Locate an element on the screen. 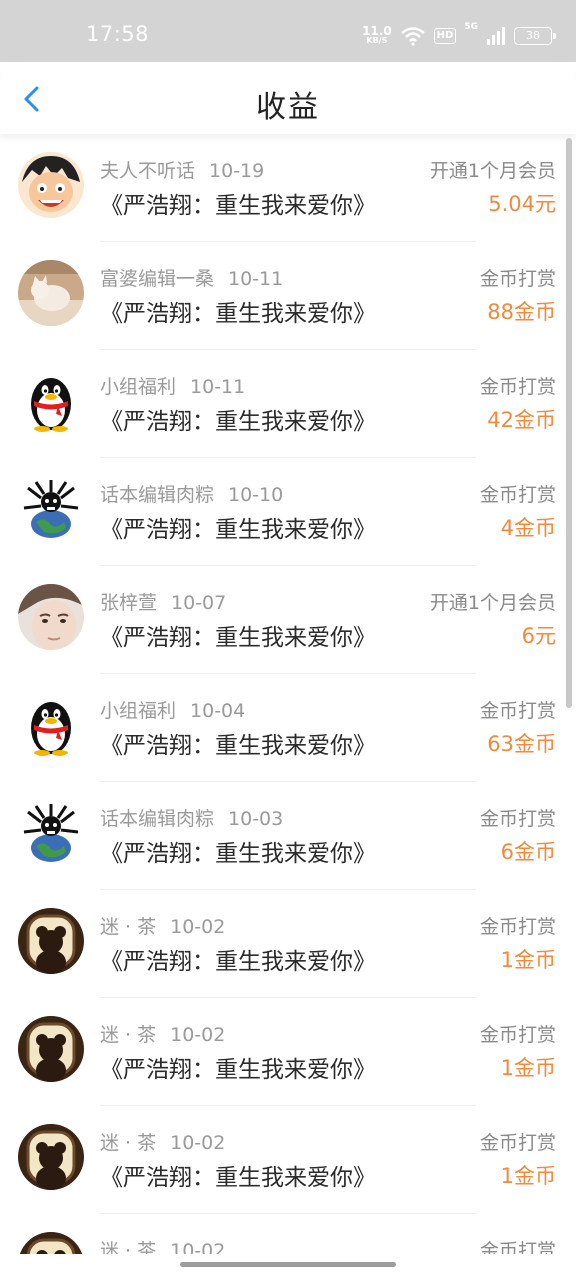 Image resolution: width=576 pixels, height=1280 pixels. earning-amount: 6元 is located at coordinates (538, 636).